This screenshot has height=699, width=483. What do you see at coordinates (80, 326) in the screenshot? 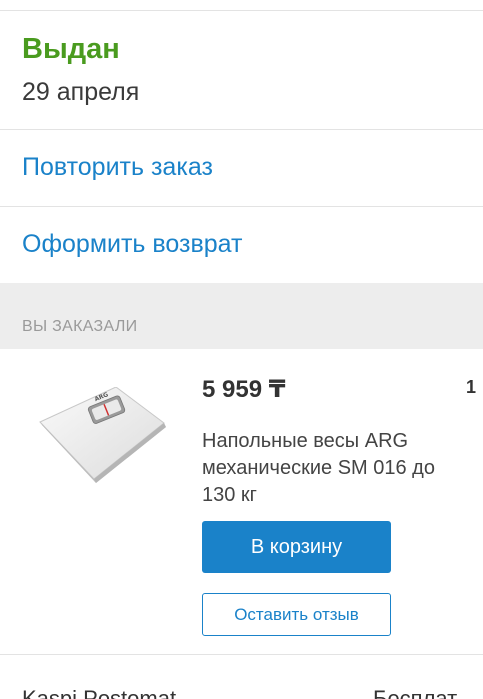
I see `ordered-section-label: ВЫ ЗАКАЗАЛИ` at bounding box center [80, 326].